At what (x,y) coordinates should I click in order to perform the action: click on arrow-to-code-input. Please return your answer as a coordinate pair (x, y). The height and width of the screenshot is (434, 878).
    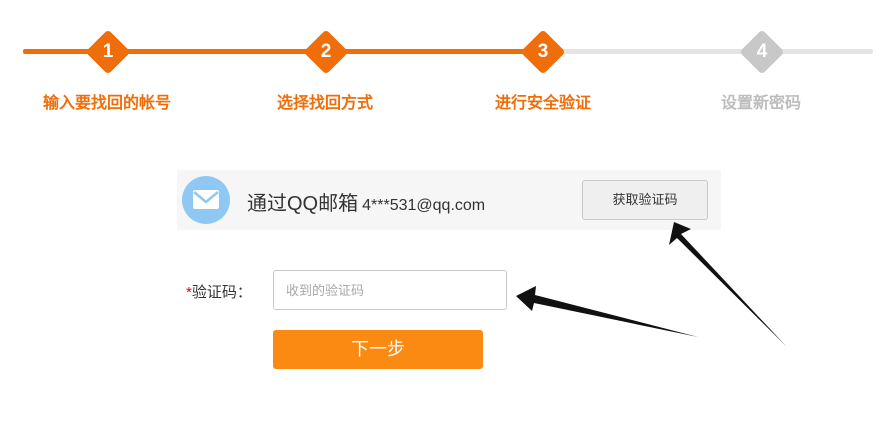
    Looking at the image, I should click on (607, 311).